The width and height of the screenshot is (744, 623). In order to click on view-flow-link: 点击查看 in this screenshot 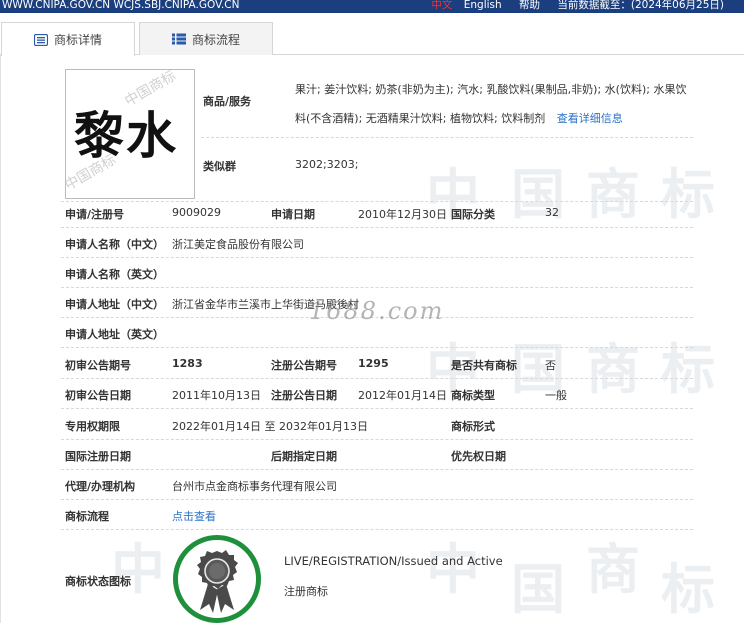, I will do `click(194, 516)`.